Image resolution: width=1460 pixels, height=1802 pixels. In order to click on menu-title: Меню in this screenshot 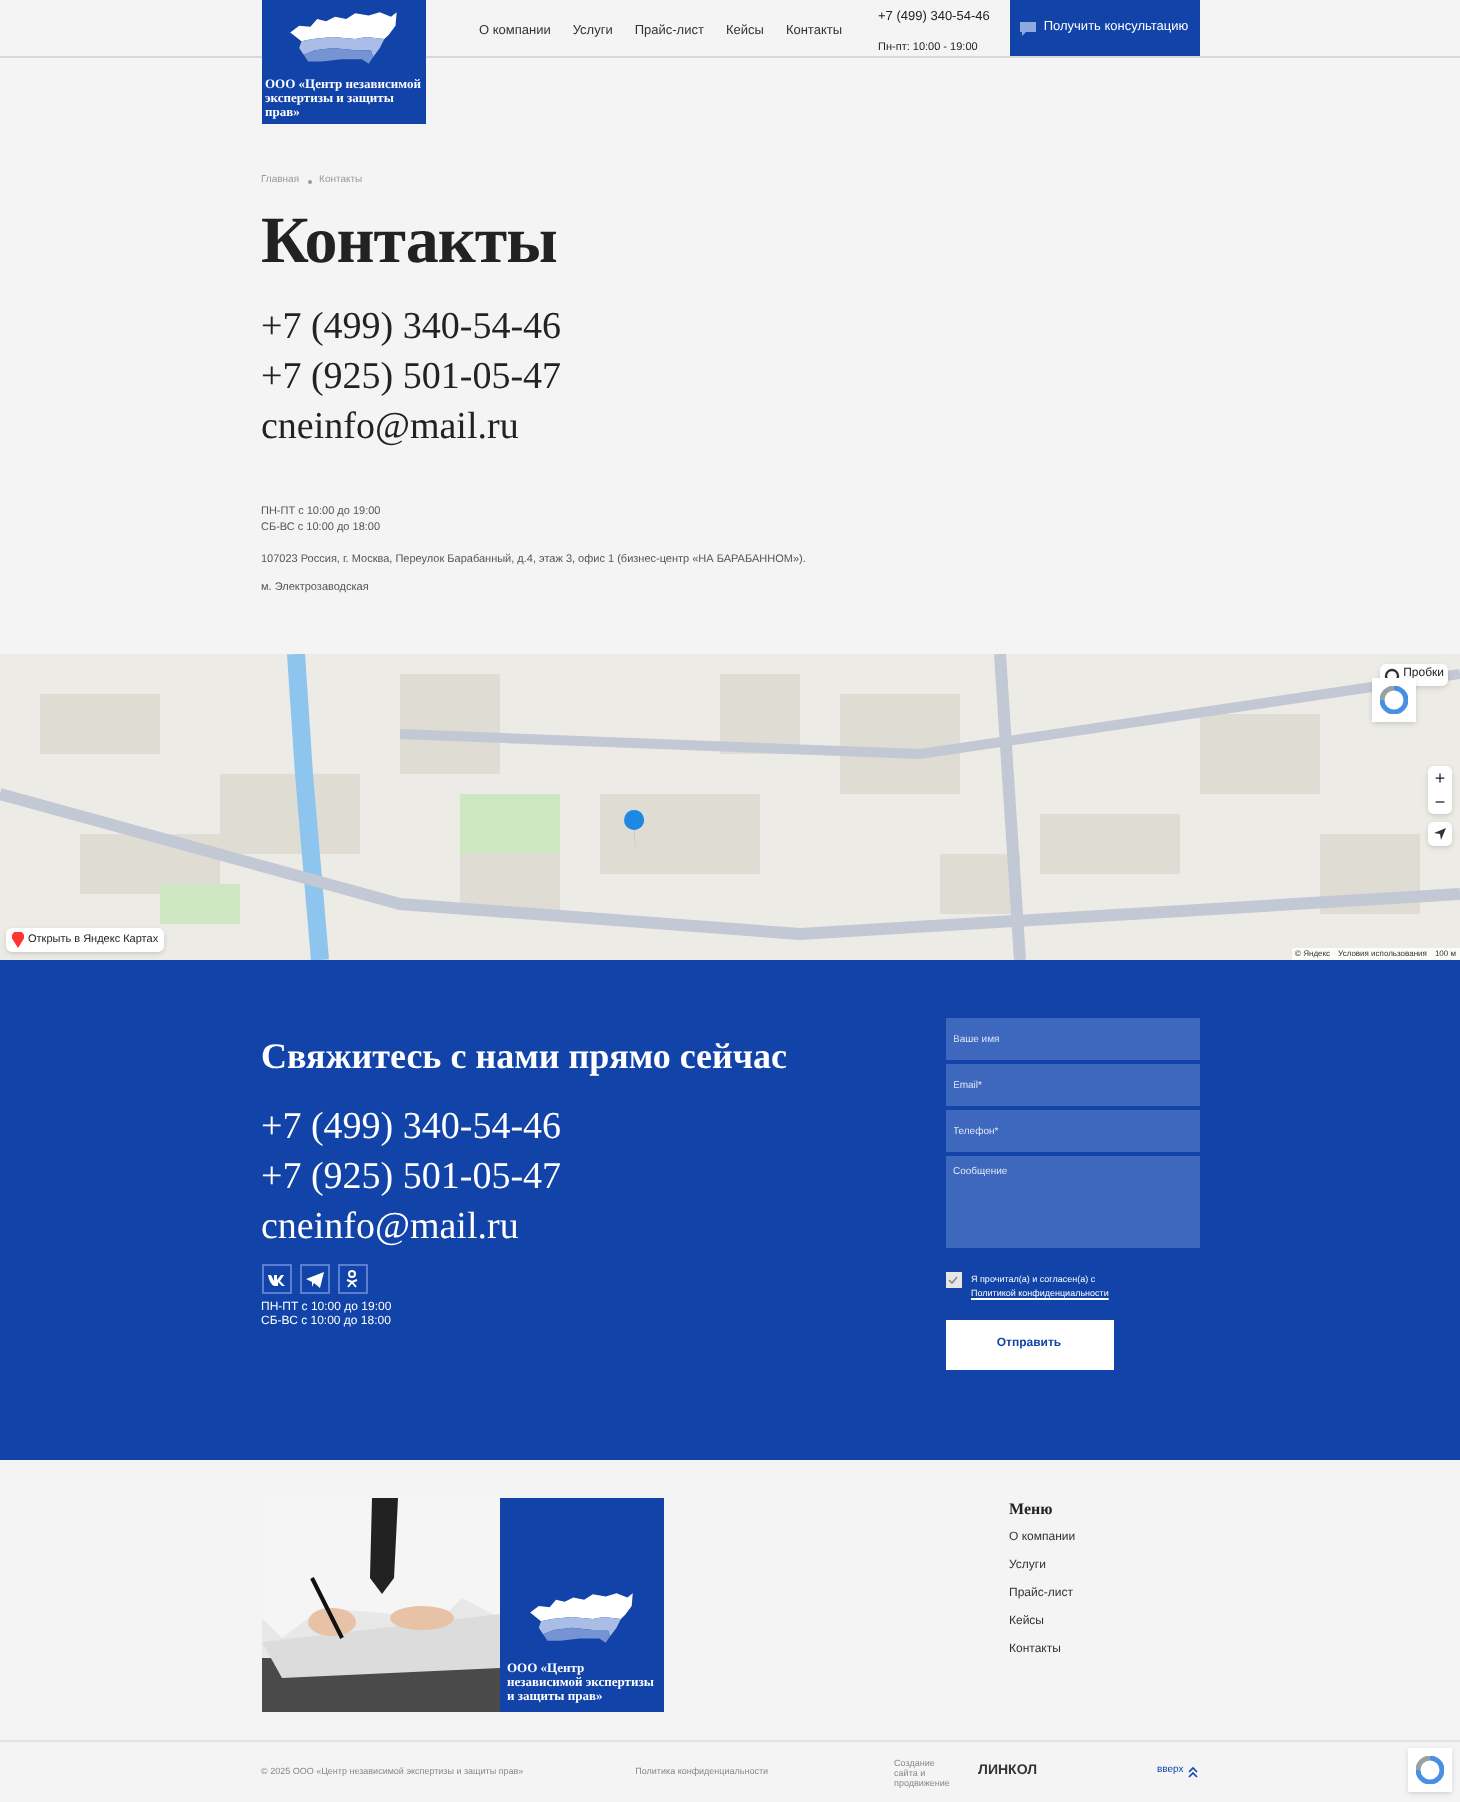, I will do `click(1032, 1510)`.